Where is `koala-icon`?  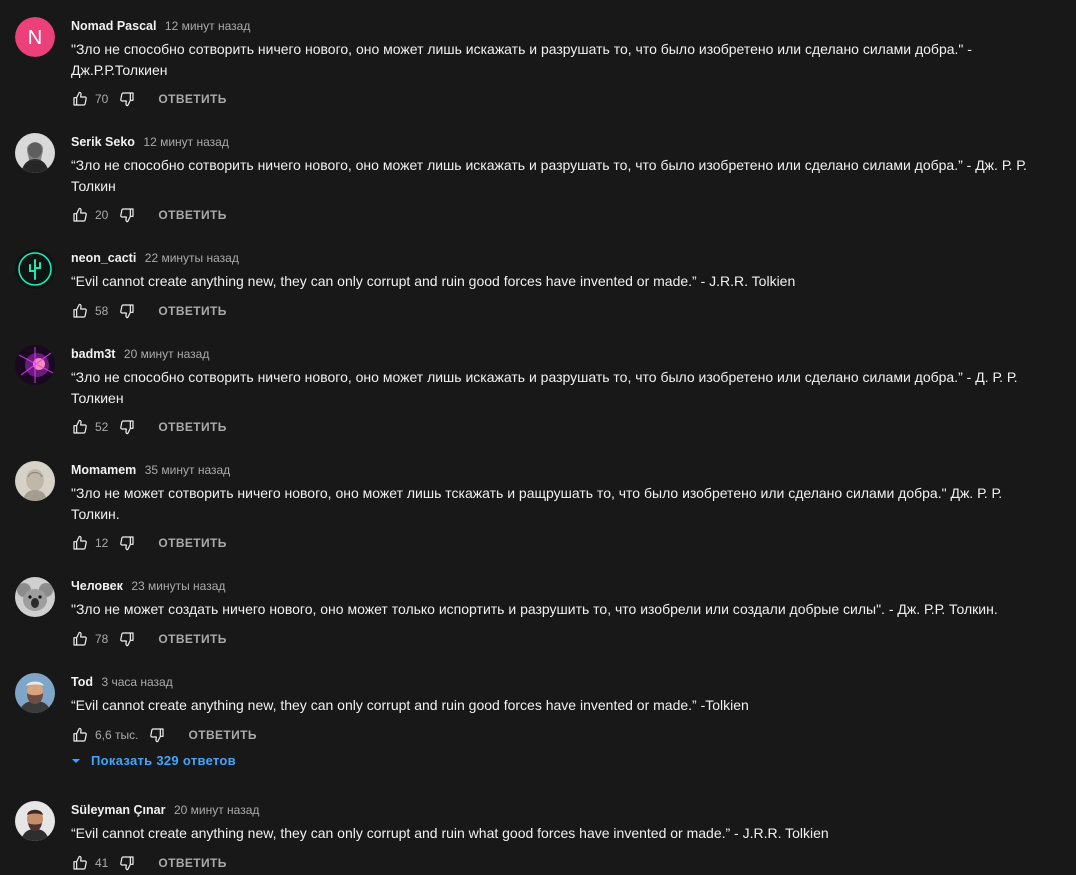
koala-icon is located at coordinates (35, 597).